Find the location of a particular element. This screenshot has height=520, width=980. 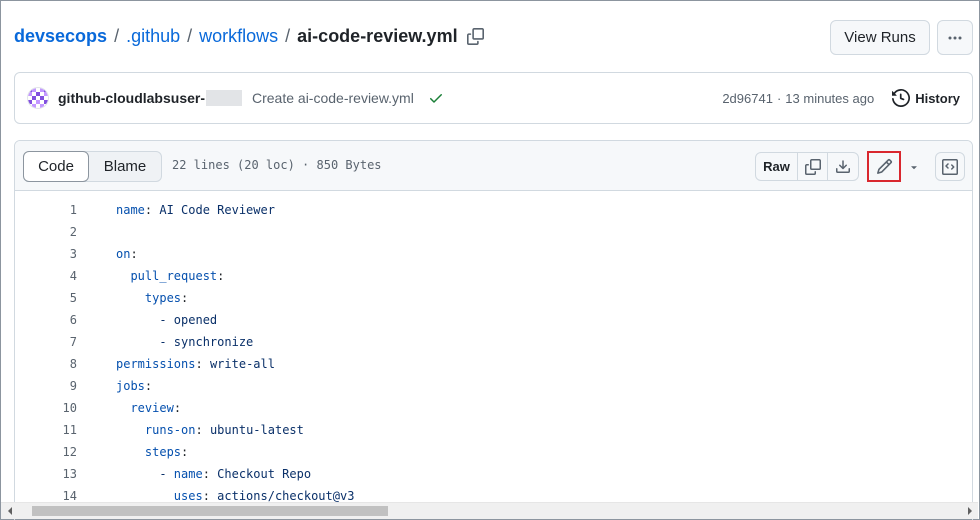

yaml-key: name is located at coordinates (188, 474).